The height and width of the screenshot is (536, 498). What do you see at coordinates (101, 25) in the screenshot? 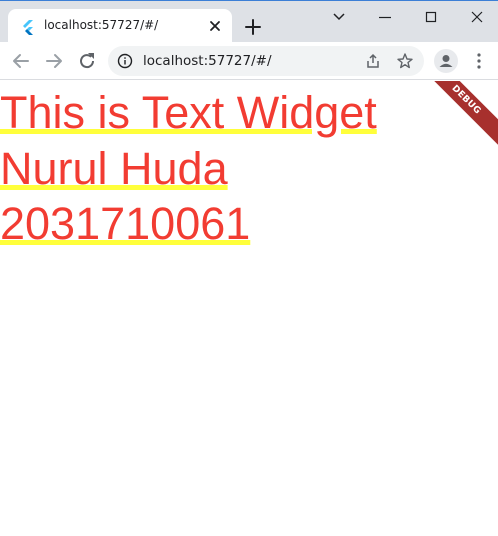
I see `tab-title: localhost:57727/#/` at bounding box center [101, 25].